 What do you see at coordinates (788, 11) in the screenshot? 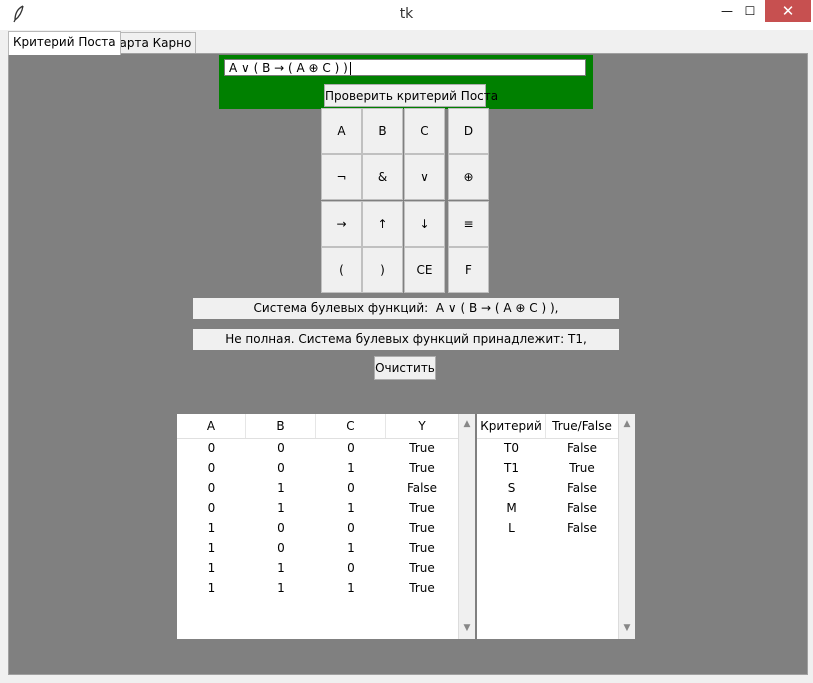
I see `close-button: ✕` at bounding box center [788, 11].